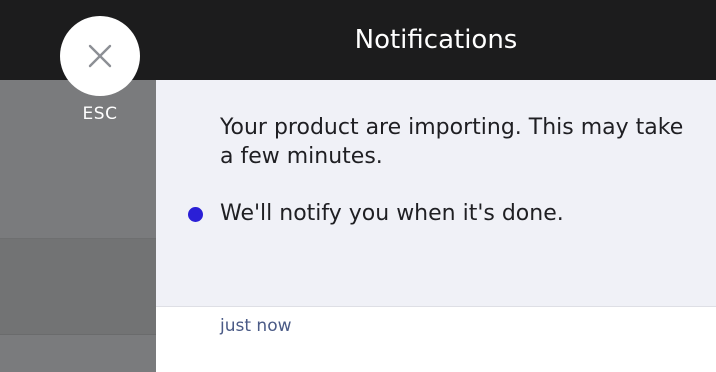  I want to click on unread-indicator, so click(195, 214).